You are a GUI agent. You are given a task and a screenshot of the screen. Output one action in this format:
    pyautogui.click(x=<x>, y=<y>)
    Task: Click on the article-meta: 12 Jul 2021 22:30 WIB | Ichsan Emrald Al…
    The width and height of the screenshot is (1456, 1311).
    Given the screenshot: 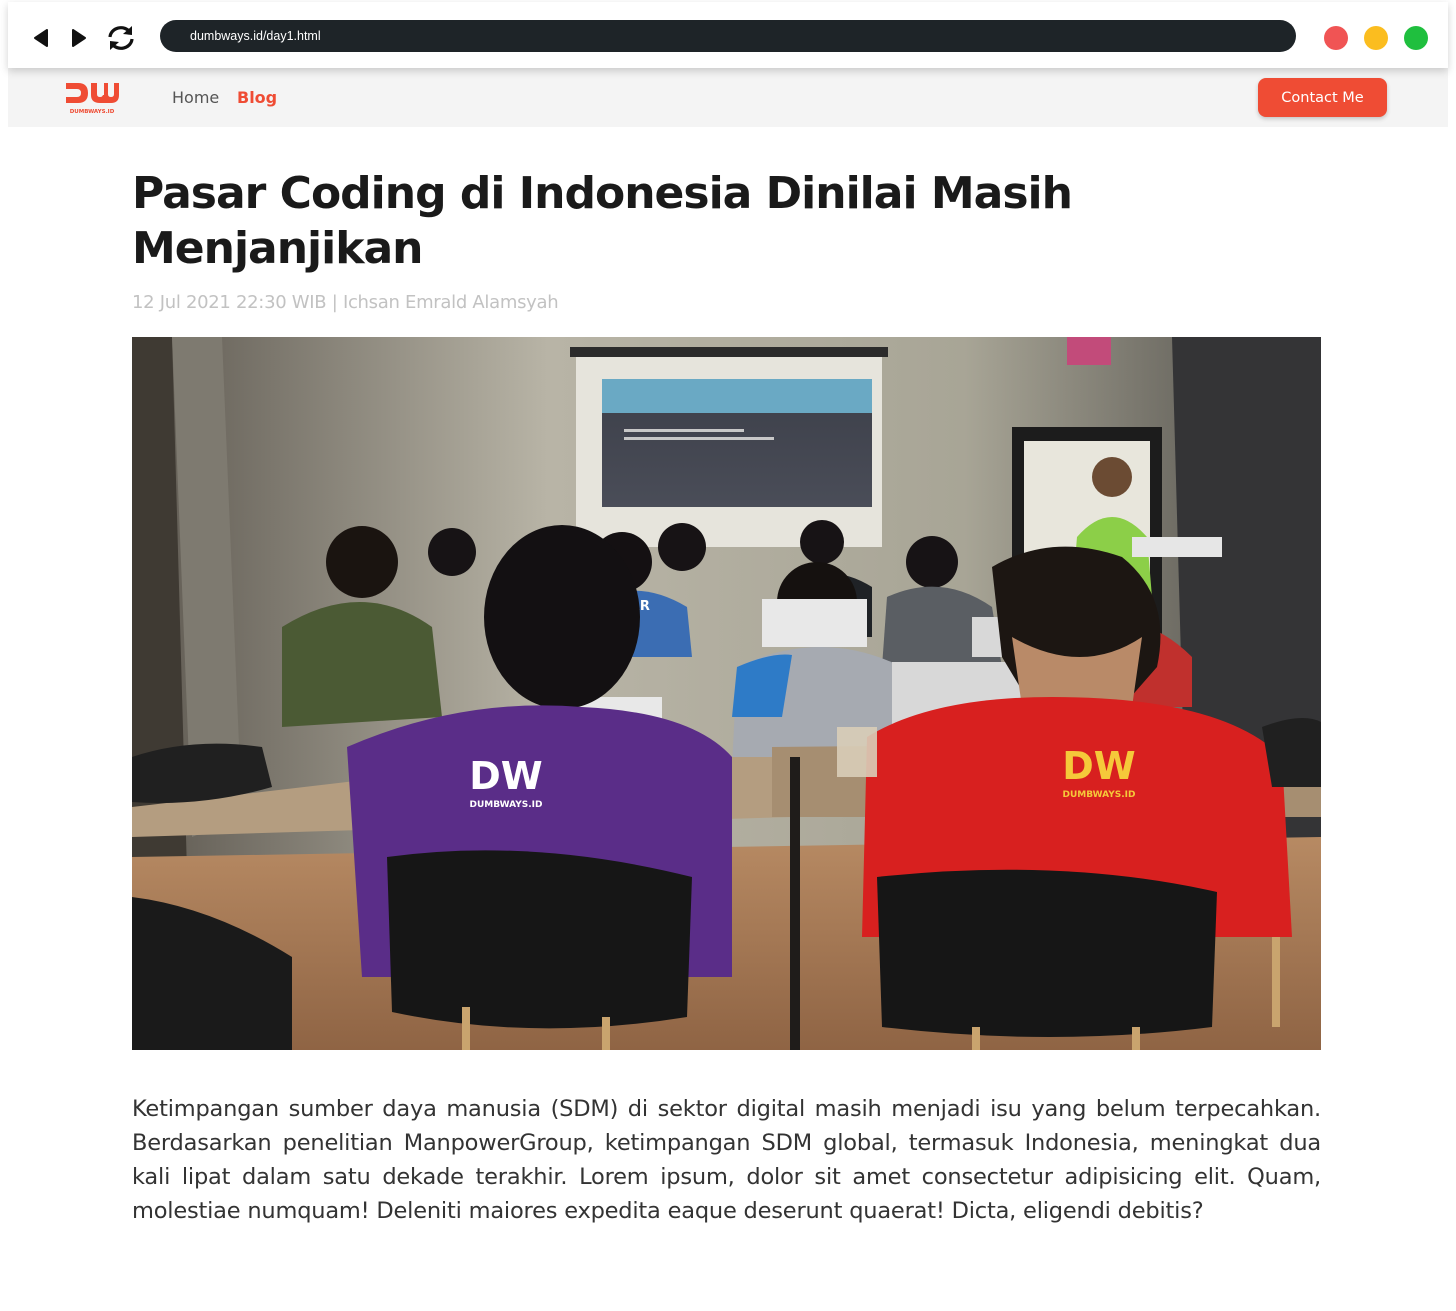 What is the action you would take?
    pyautogui.click(x=345, y=302)
    